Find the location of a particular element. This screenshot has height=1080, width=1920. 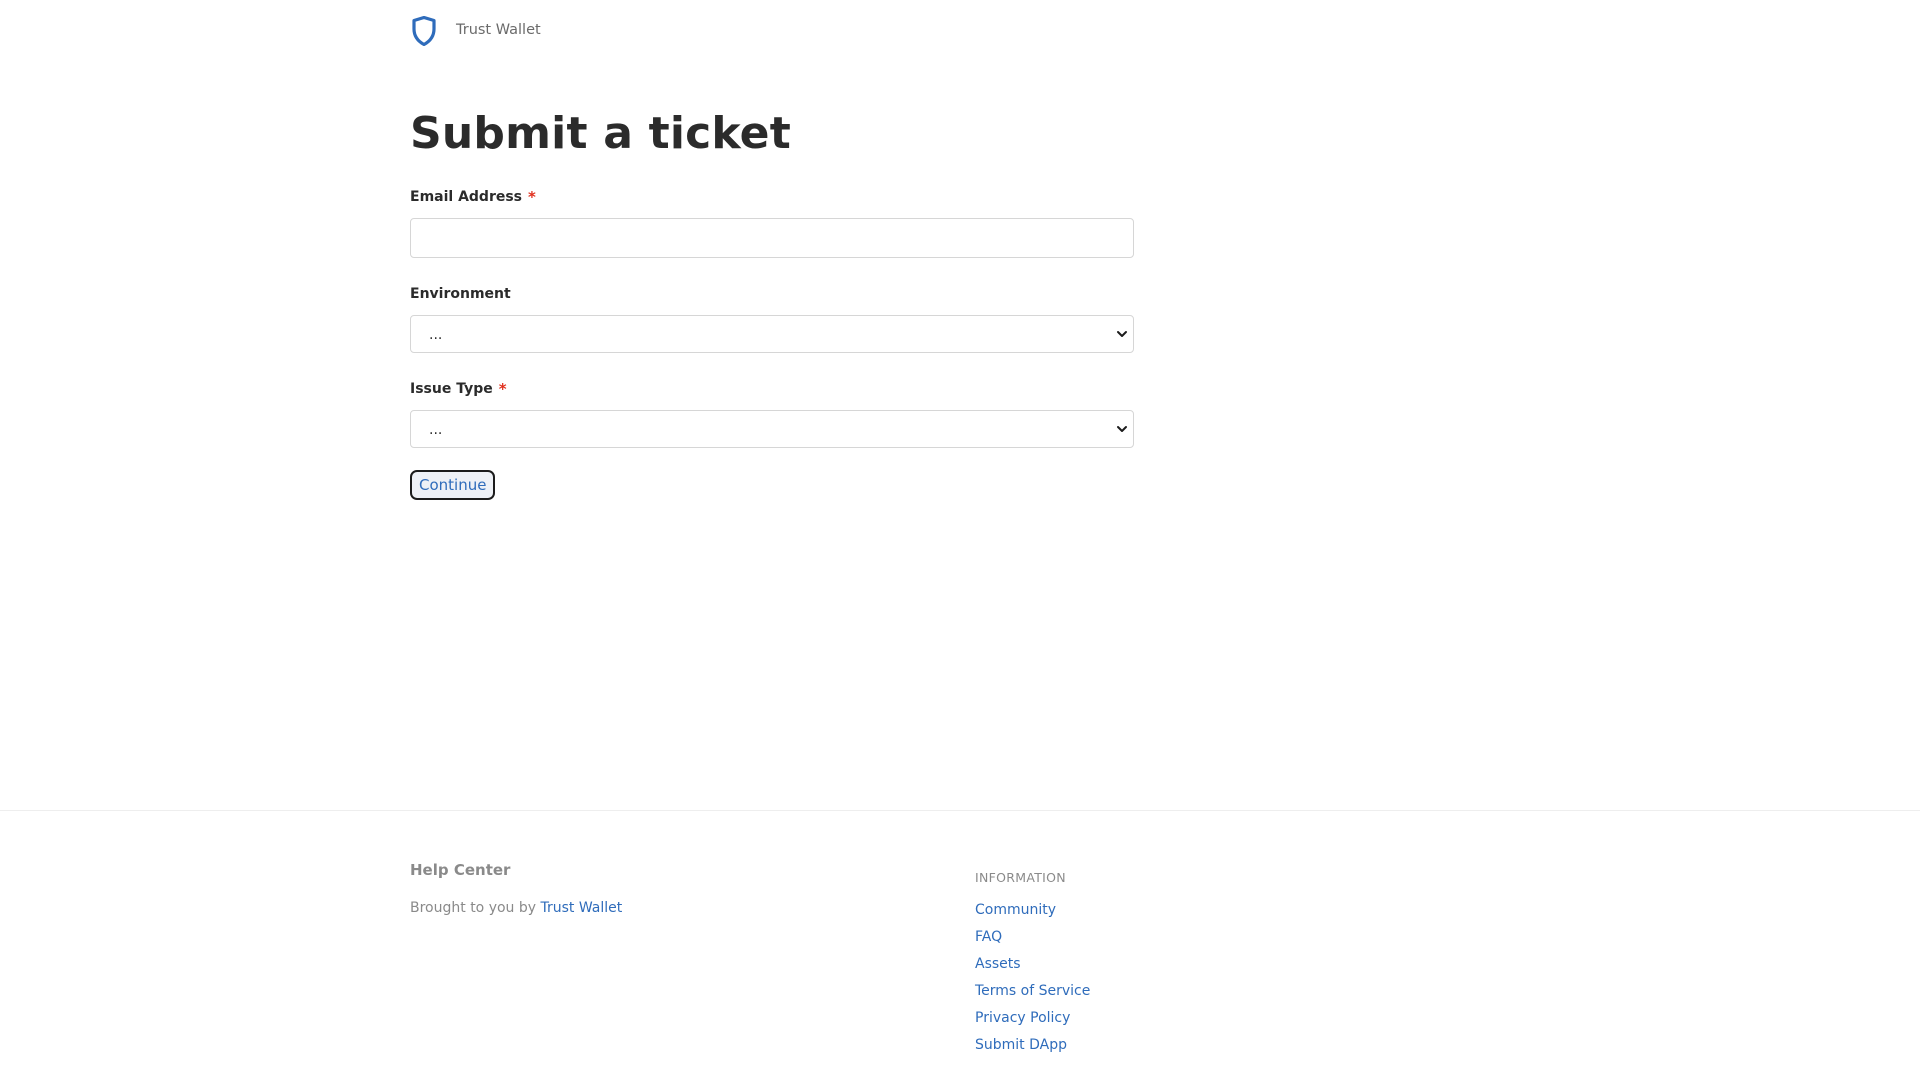

footer-link-submit-dapp: Submit DApp is located at coordinates (1021, 1045).